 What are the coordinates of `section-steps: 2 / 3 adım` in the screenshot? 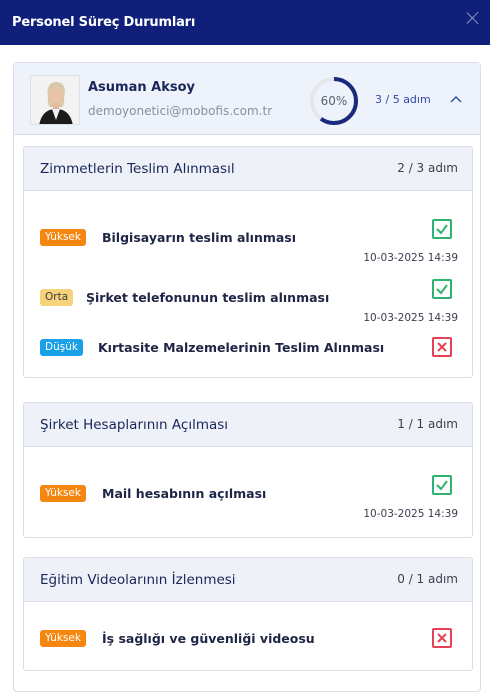 It's located at (427, 168).